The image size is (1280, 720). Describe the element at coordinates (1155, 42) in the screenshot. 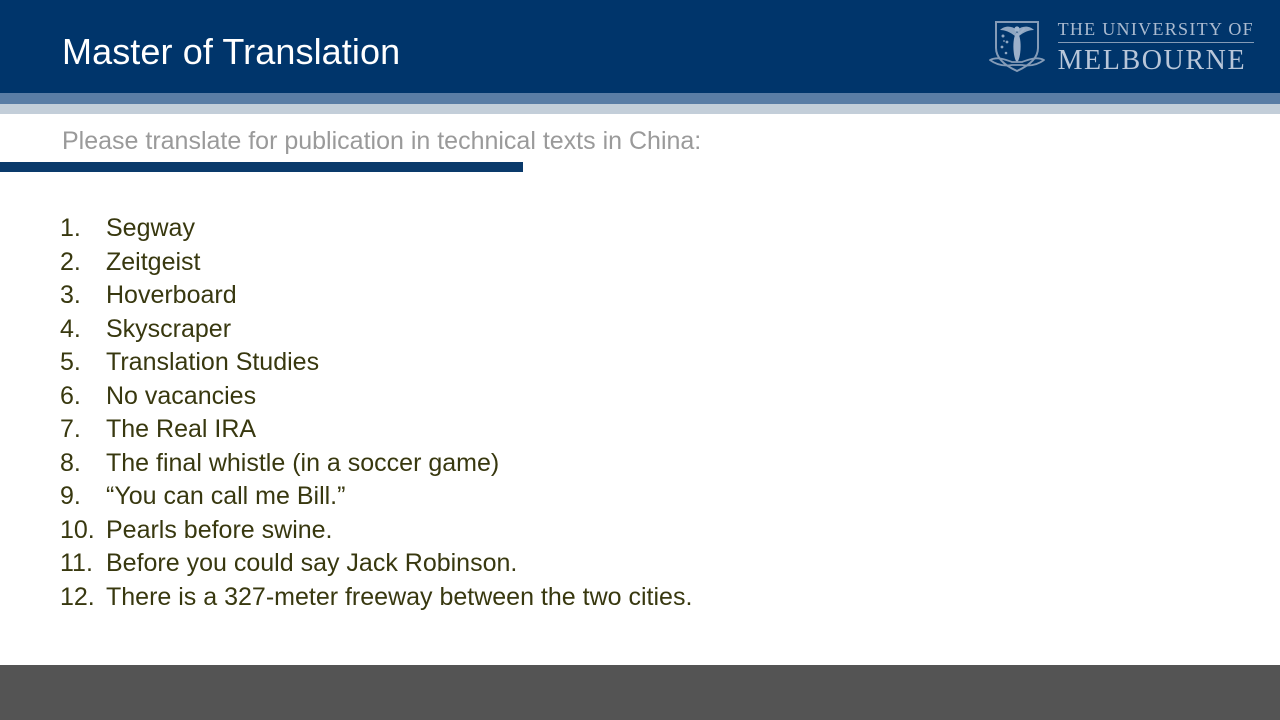

I see `logo-divider` at that location.